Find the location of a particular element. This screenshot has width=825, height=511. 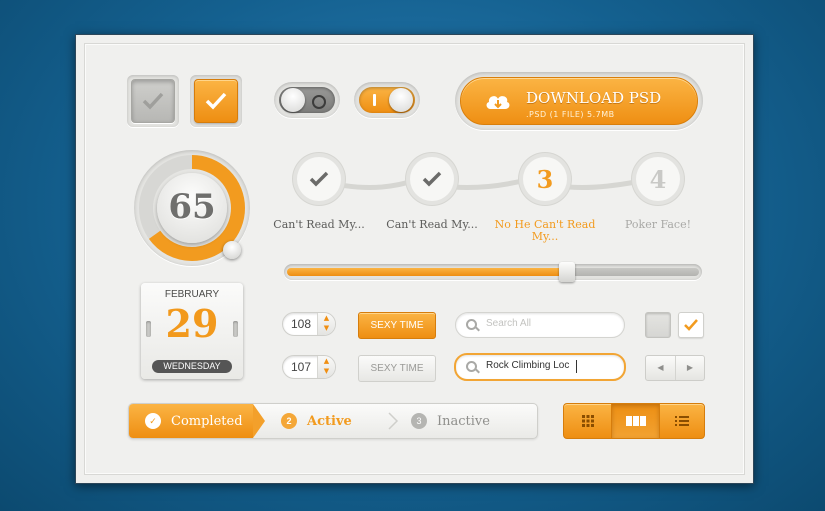

step-connector is located at coordinates (481, 183).